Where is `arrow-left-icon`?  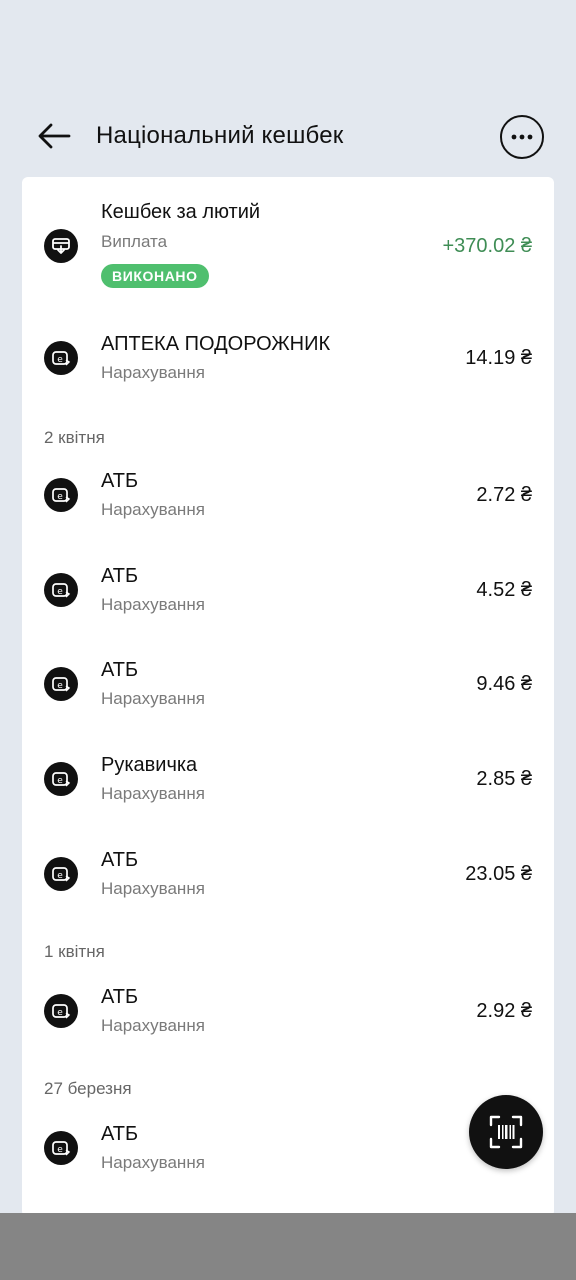 arrow-left-icon is located at coordinates (54, 136).